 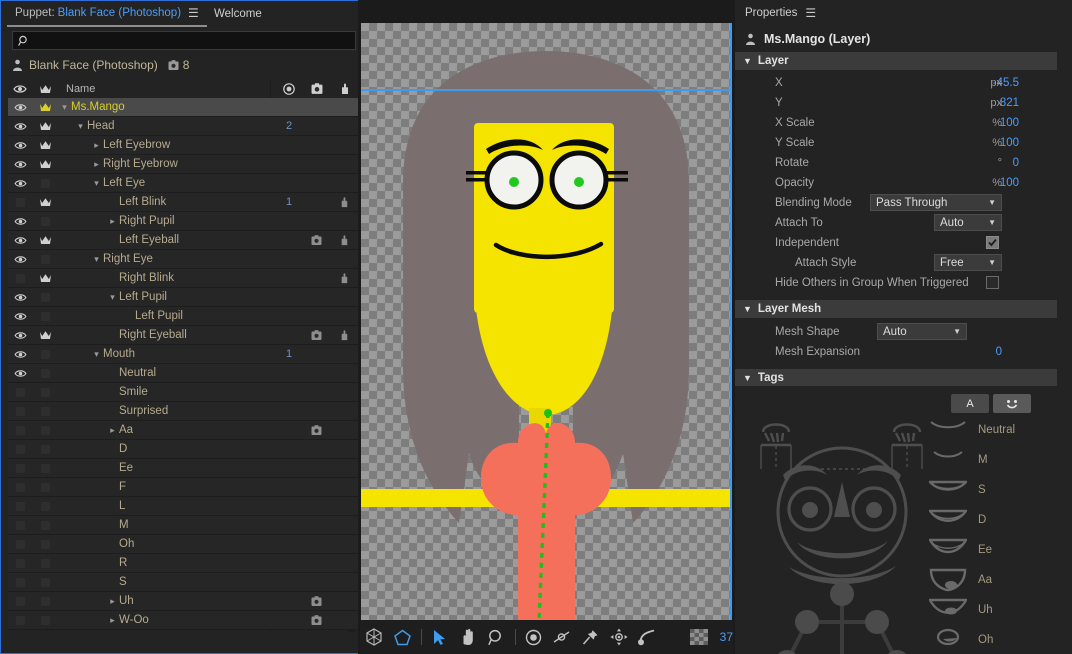 I want to click on transparency-toggle-icon, so click(x=699, y=637).